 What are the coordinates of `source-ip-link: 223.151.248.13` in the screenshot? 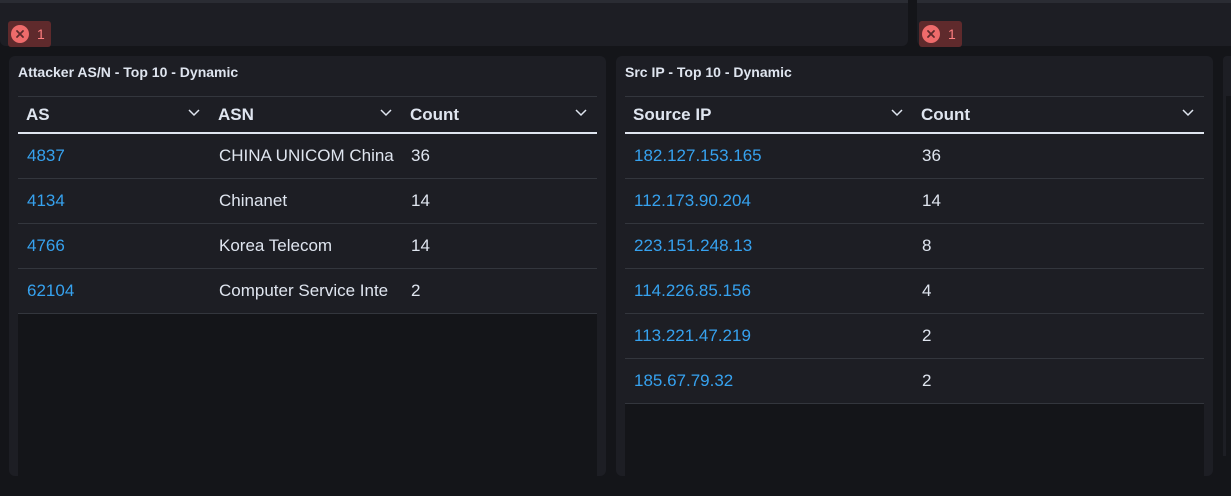 It's located at (769, 246).